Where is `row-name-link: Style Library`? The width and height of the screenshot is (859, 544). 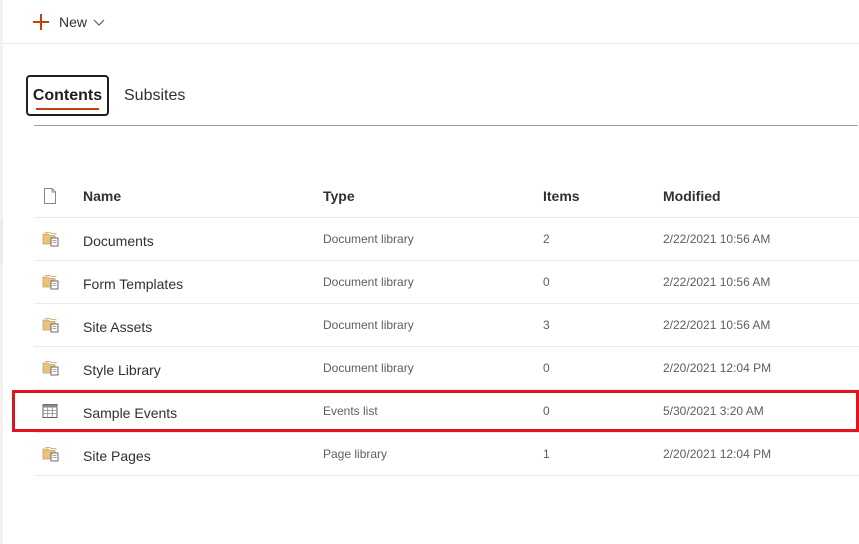 row-name-link: Style Library is located at coordinates (122, 368).